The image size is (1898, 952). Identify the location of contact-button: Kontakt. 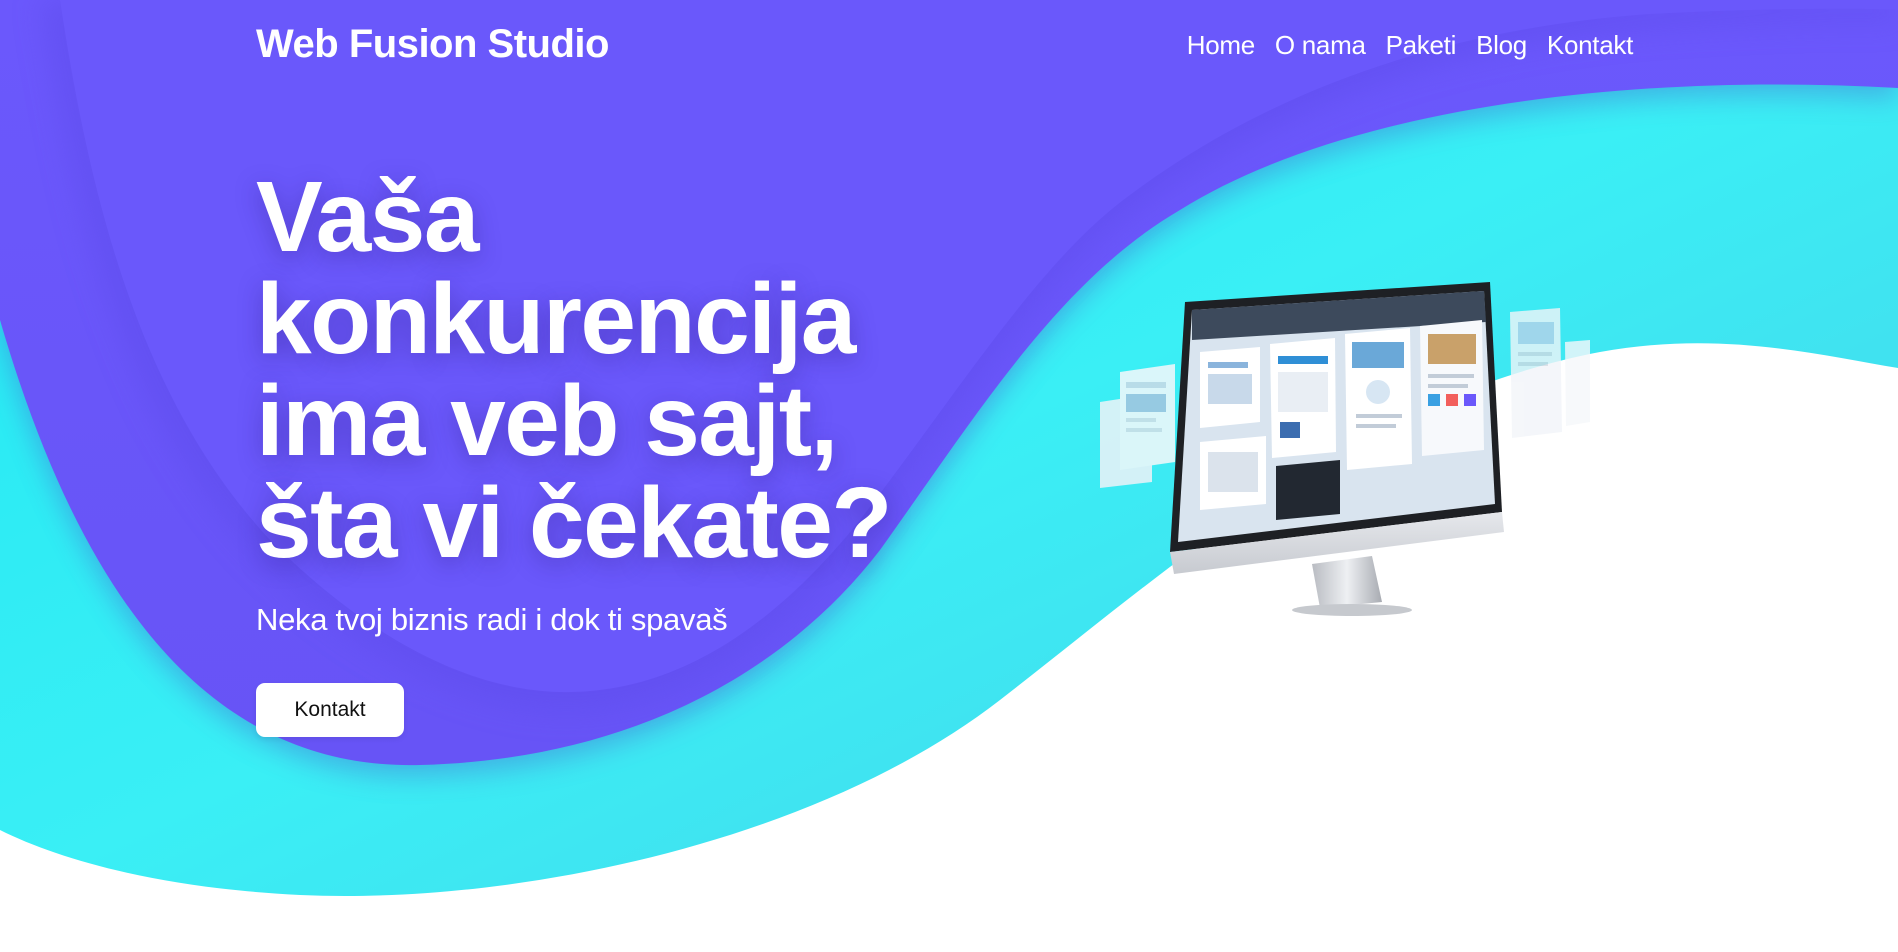
(330, 710).